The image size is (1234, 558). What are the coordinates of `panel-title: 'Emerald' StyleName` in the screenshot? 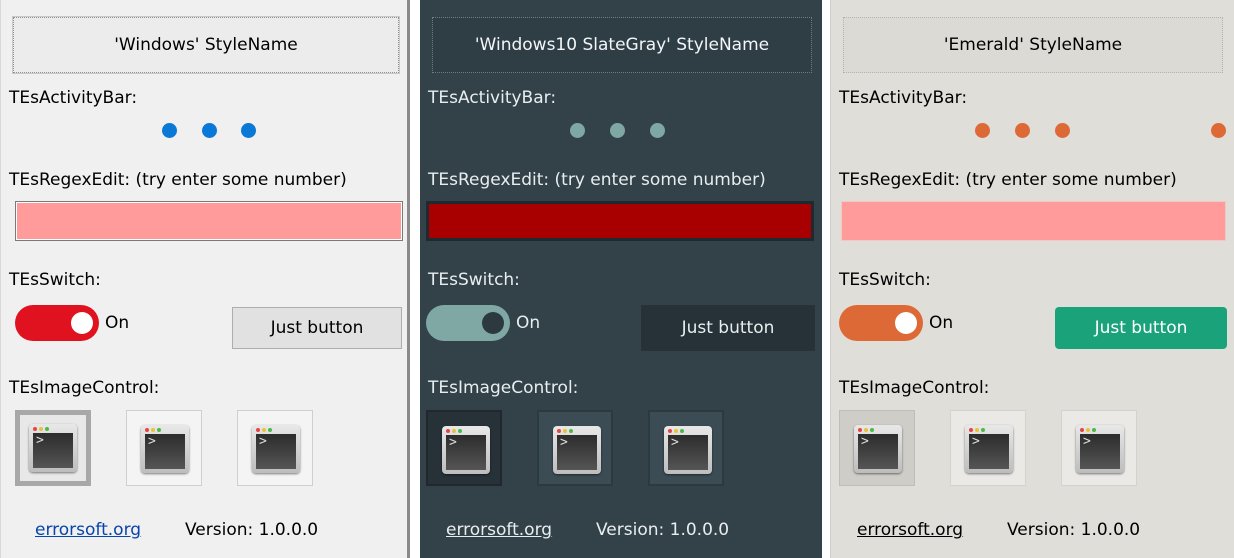 It's located at (1033, 45).